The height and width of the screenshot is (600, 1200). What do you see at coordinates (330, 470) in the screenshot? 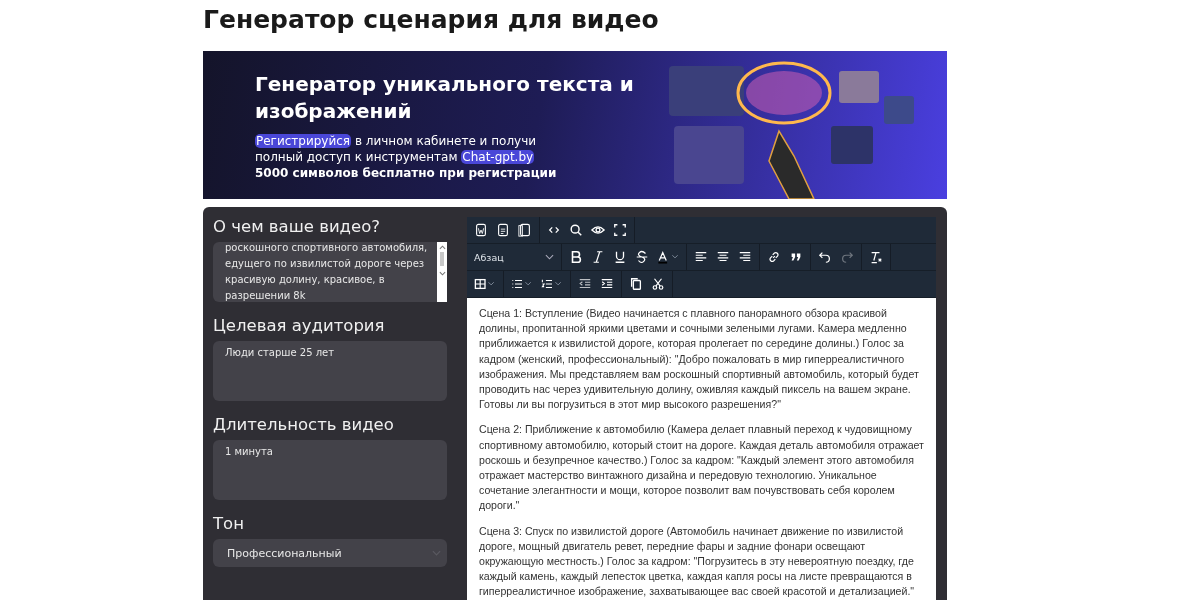
I see `text-area: 1 минута` at bounding box center [330, 470].